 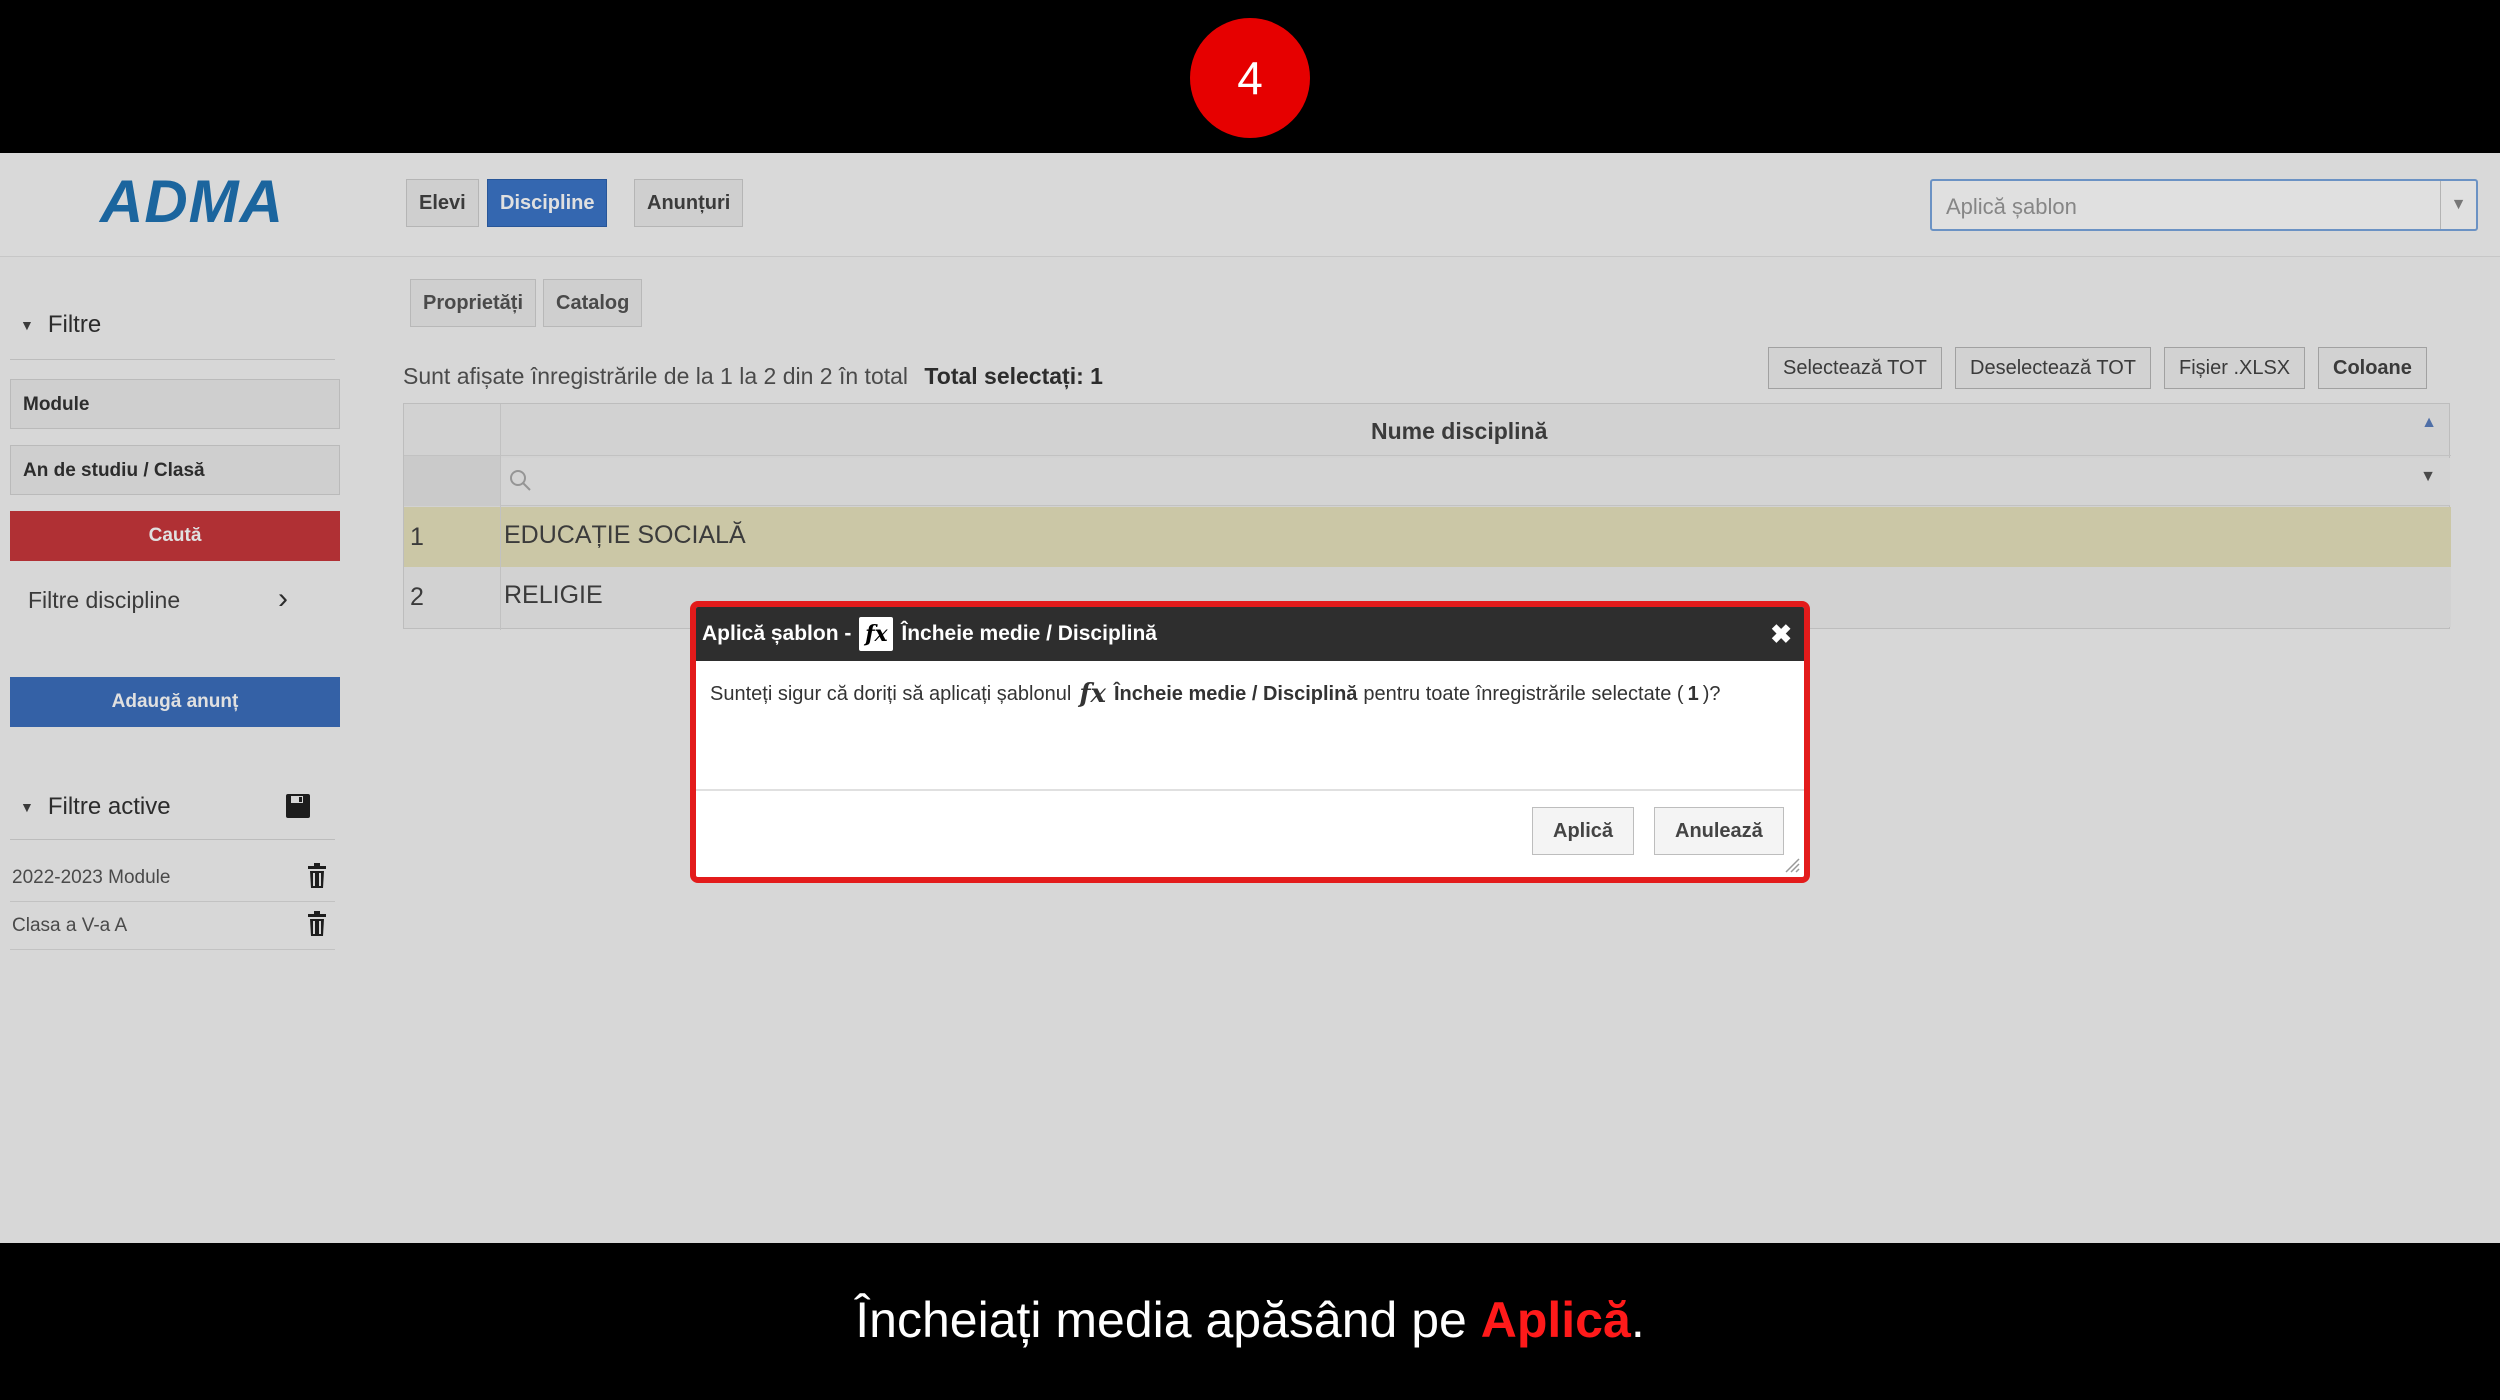 I want to click on dialog-selected-count: 1, so click(x=1693, y=693).